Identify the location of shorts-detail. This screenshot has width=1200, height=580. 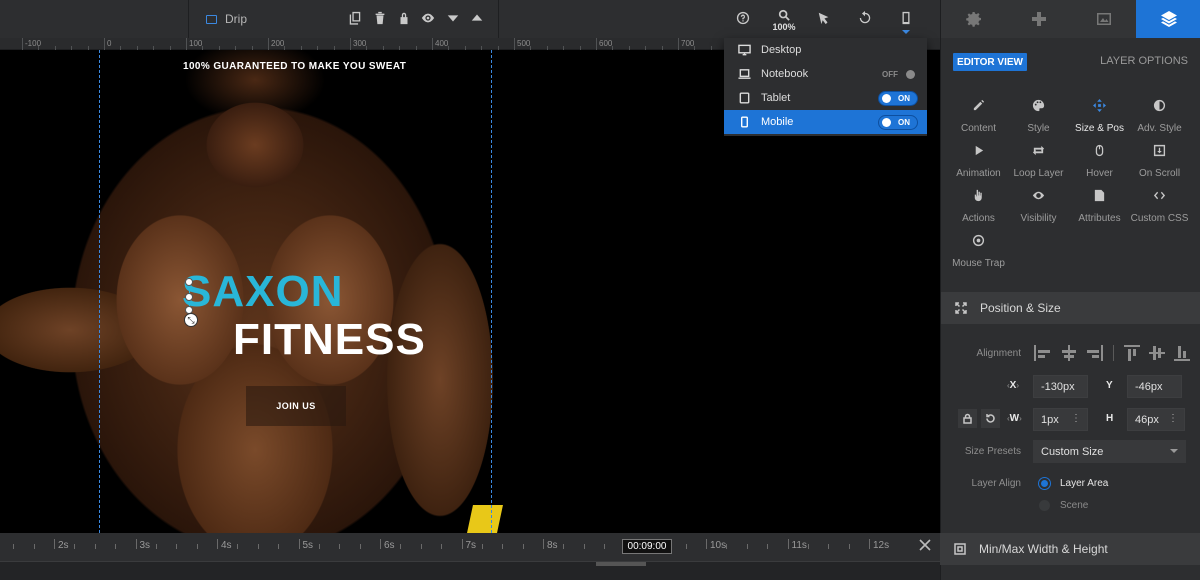
(485, 519).